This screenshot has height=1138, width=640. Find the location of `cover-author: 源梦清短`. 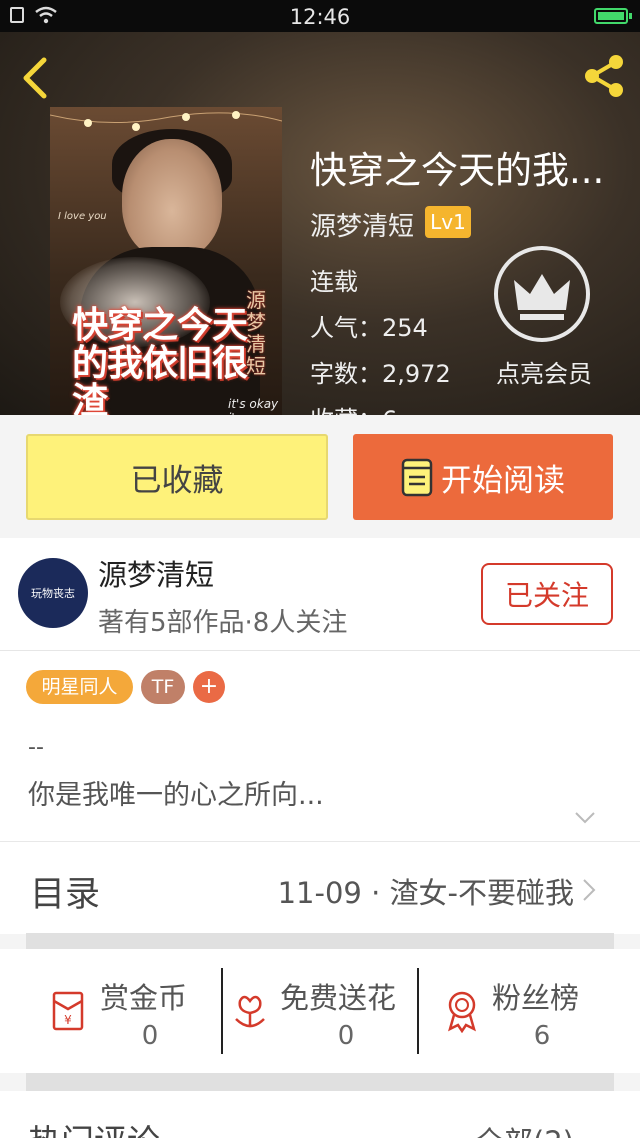

cover-author: 源梦清短 is located at coordinates (256, 333).